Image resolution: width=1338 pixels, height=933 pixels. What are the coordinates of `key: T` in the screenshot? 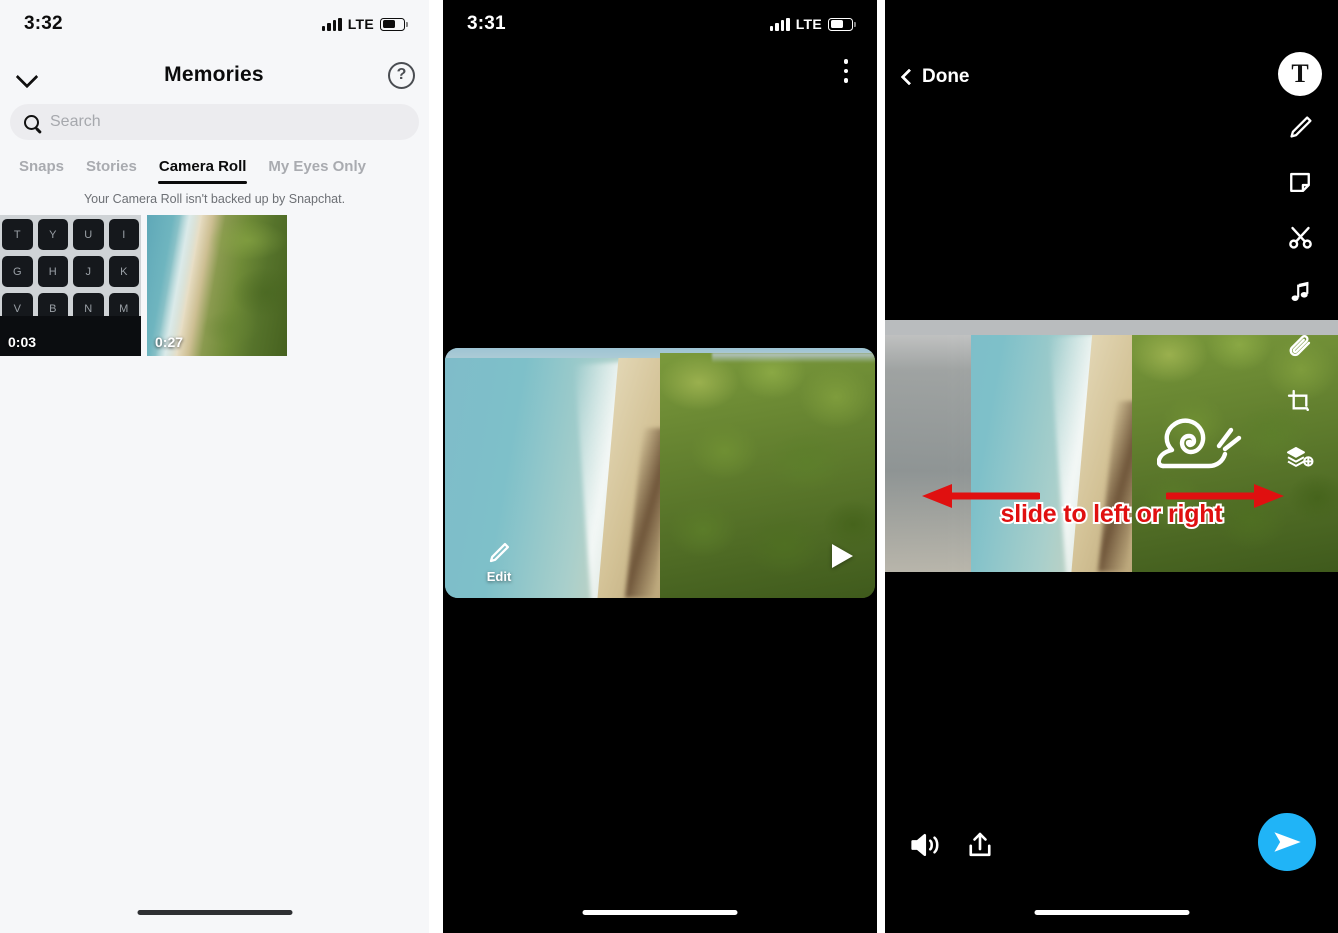 It's located at (17, 234).